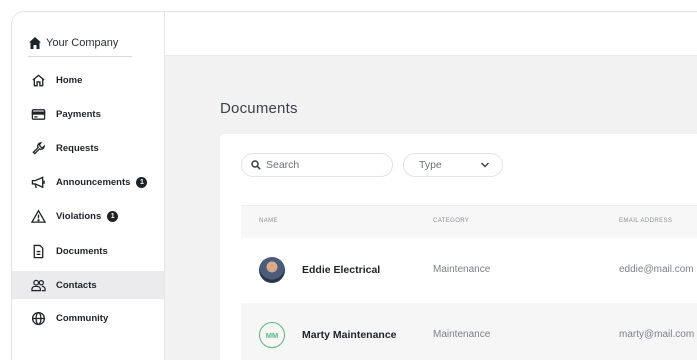 The height and width of the screenshot is (360, 697). What do you see at coordinates (430, 165) in the screenshot?
I see `type-dropdown-label: Type` at bounding box center [430, 165].